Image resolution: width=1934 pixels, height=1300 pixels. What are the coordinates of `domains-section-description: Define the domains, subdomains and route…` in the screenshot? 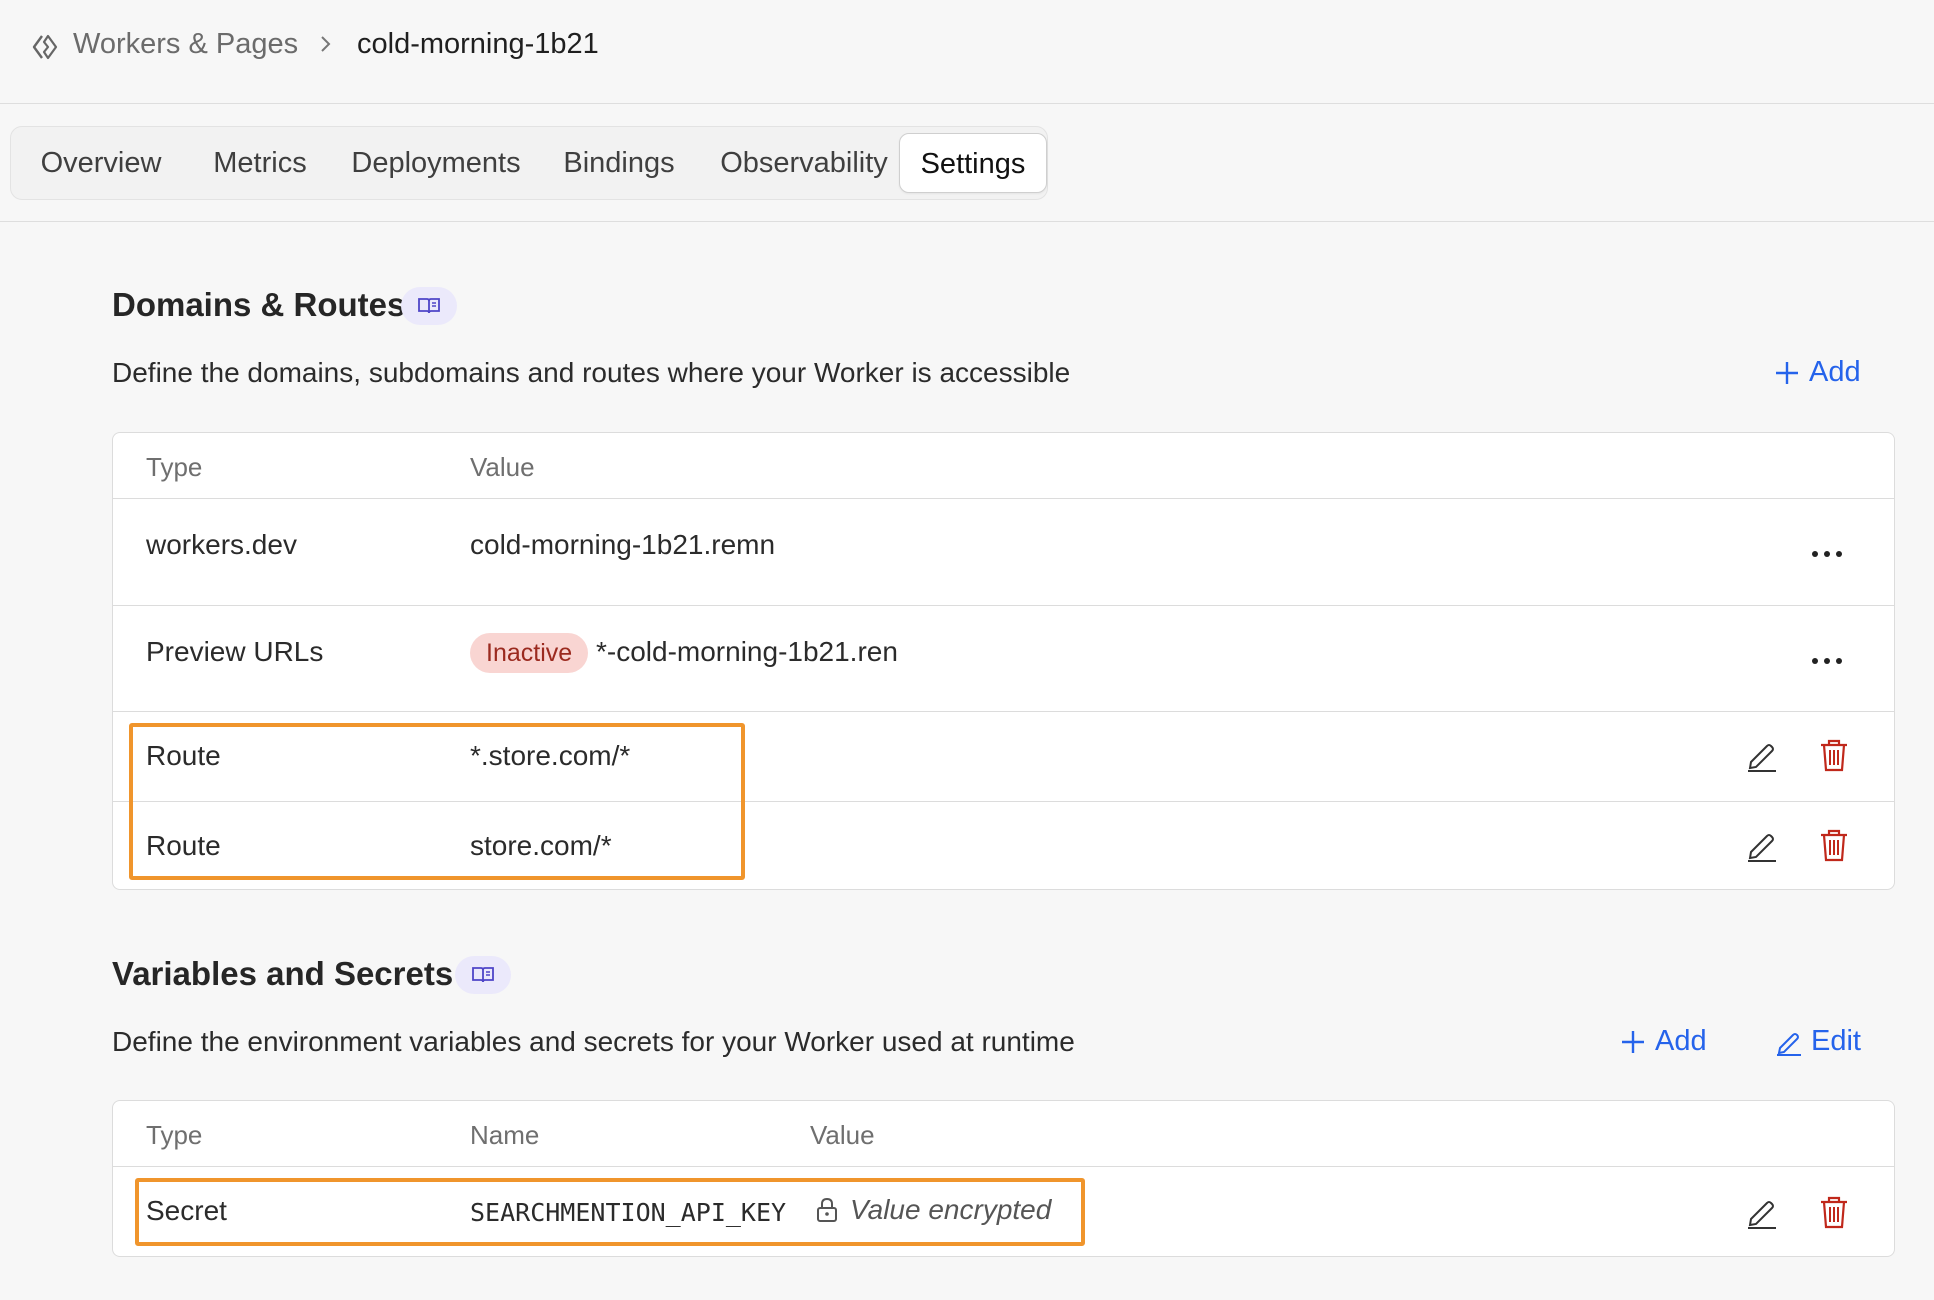 It's located at (591, 372).